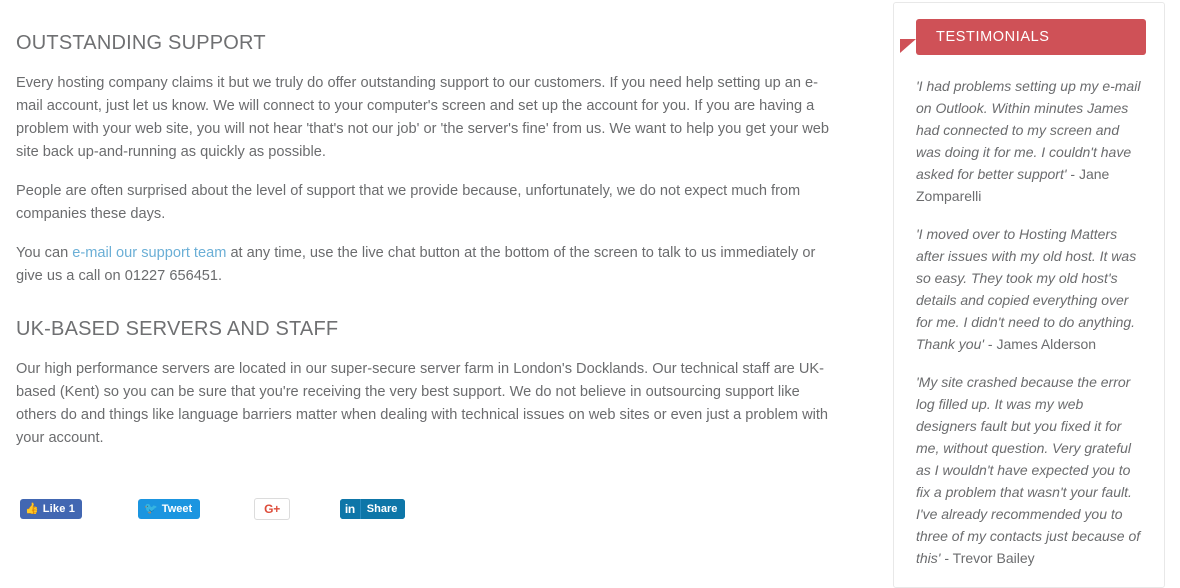  I want to click on page-title: OUTSTANDING SUPPORT, so click(141, 43).